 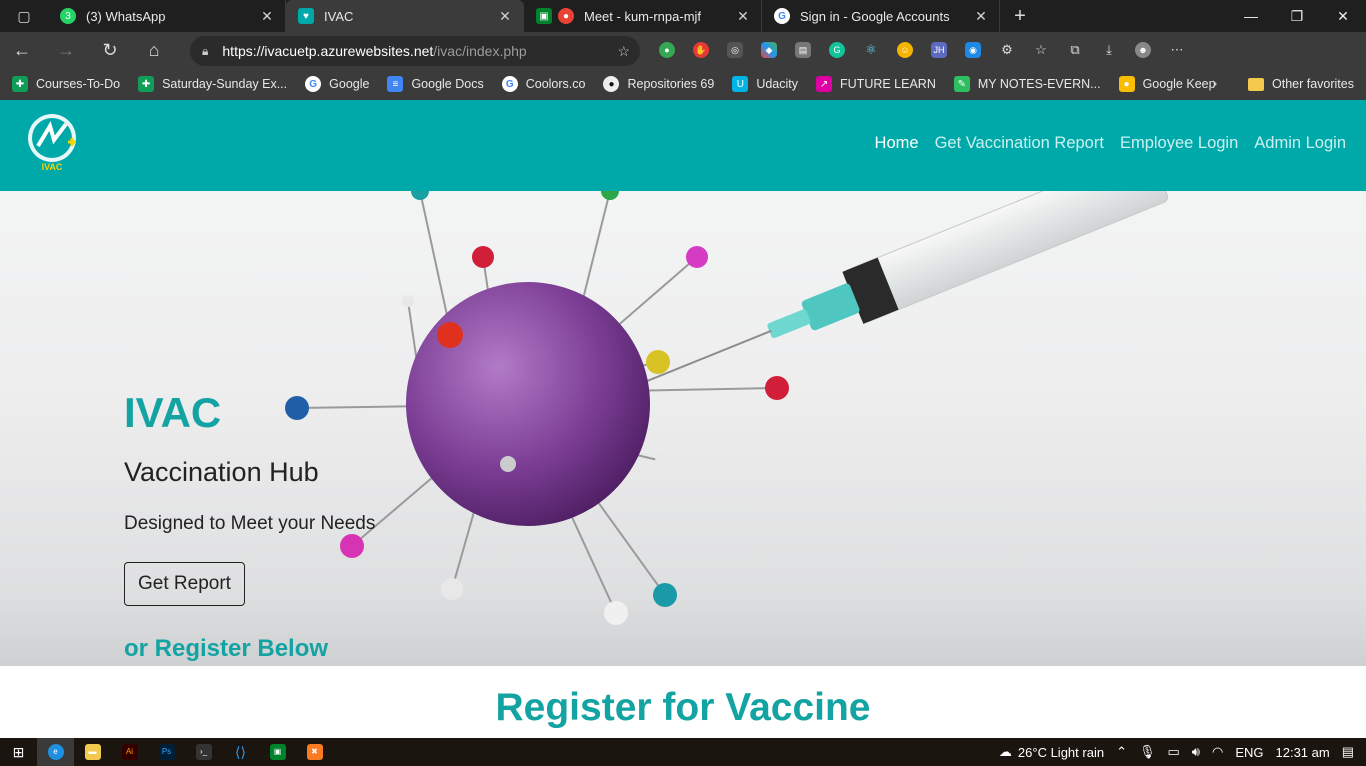 What do you see at coordinates (226, 649) in the screenshot?
I see `register-below-link: or Register Below` at bounding box center [226, 649].